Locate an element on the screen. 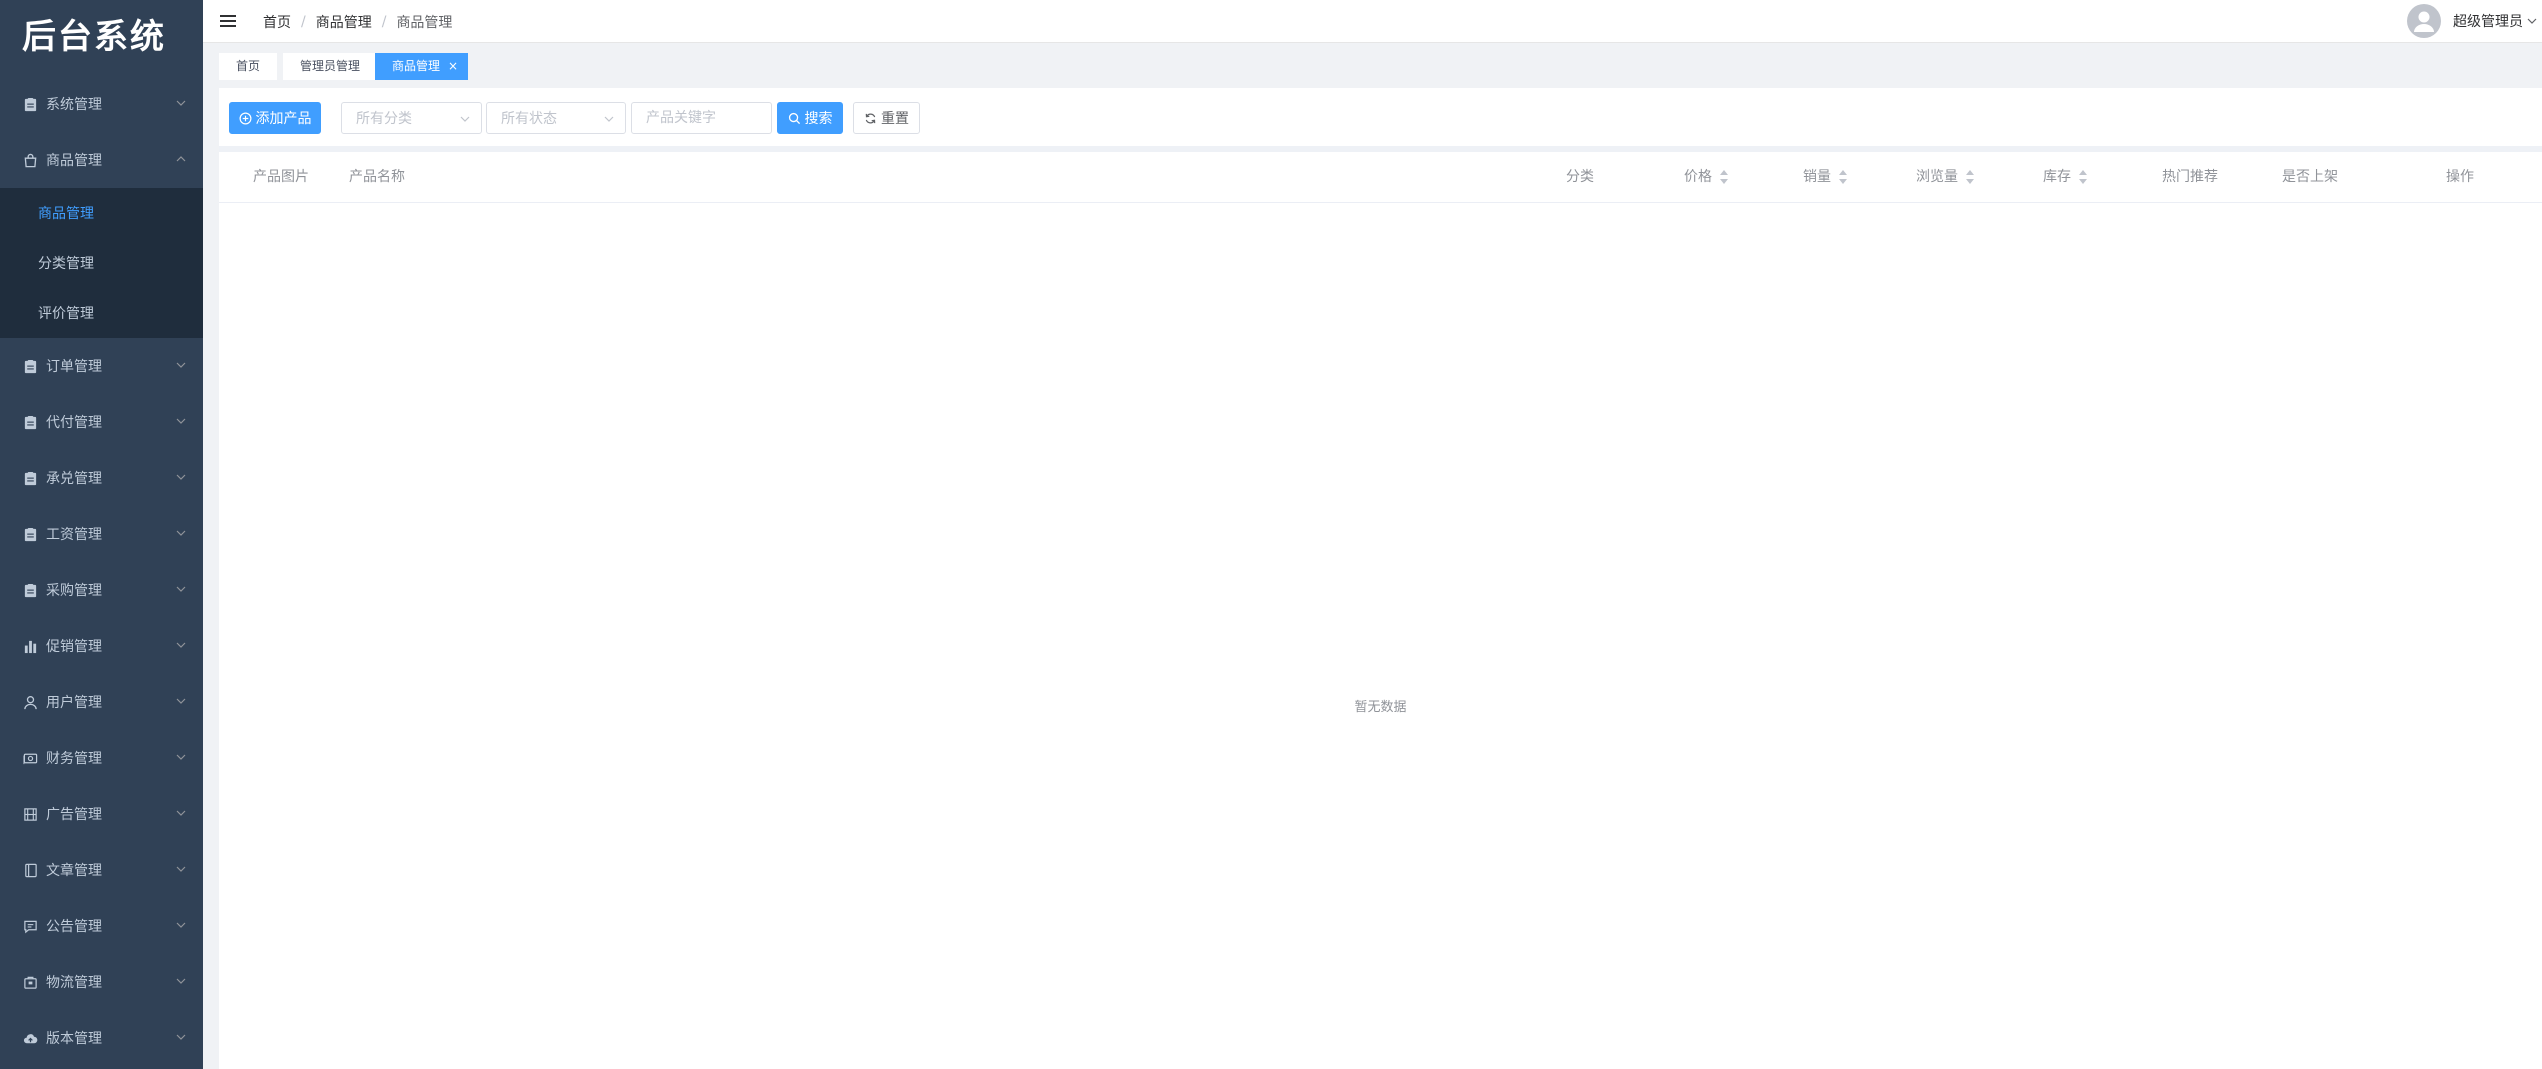 The height and width of the screenshot is (1069, 2542). sidebar-item-proxy-payment: 代付管理 is located at coordinates (101, 422).